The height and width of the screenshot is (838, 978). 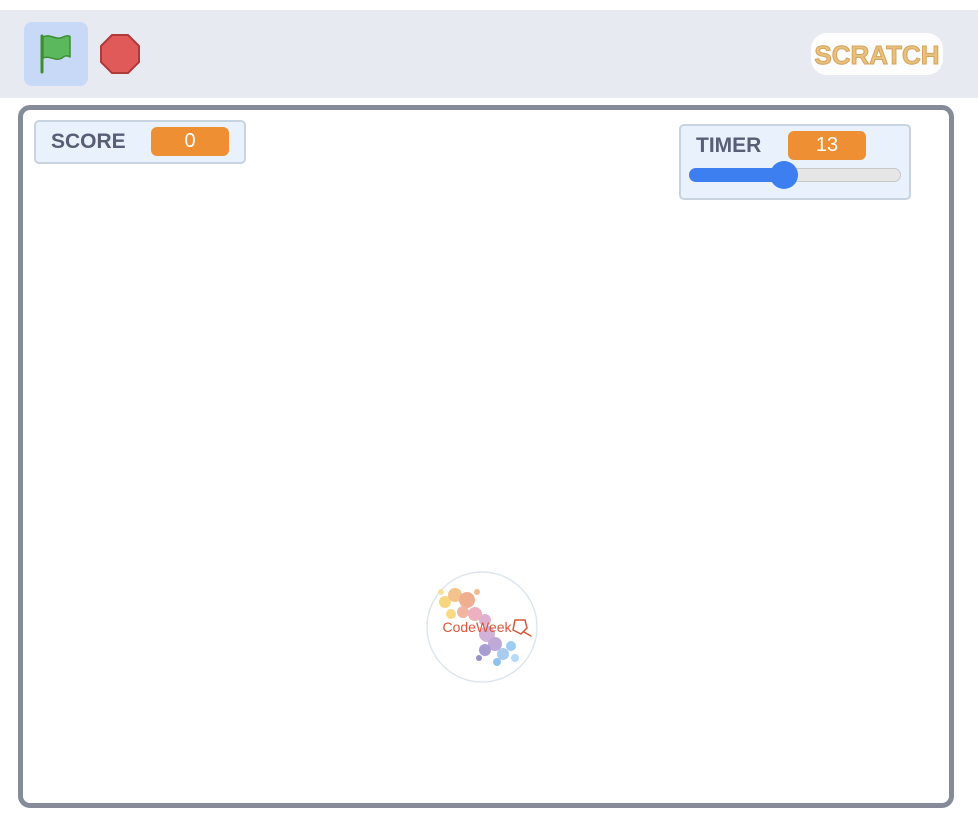 What do you see at coordinates (827, 145) in the screenshot?
I see `timer-value: 13` at bounding box center [827, 145].